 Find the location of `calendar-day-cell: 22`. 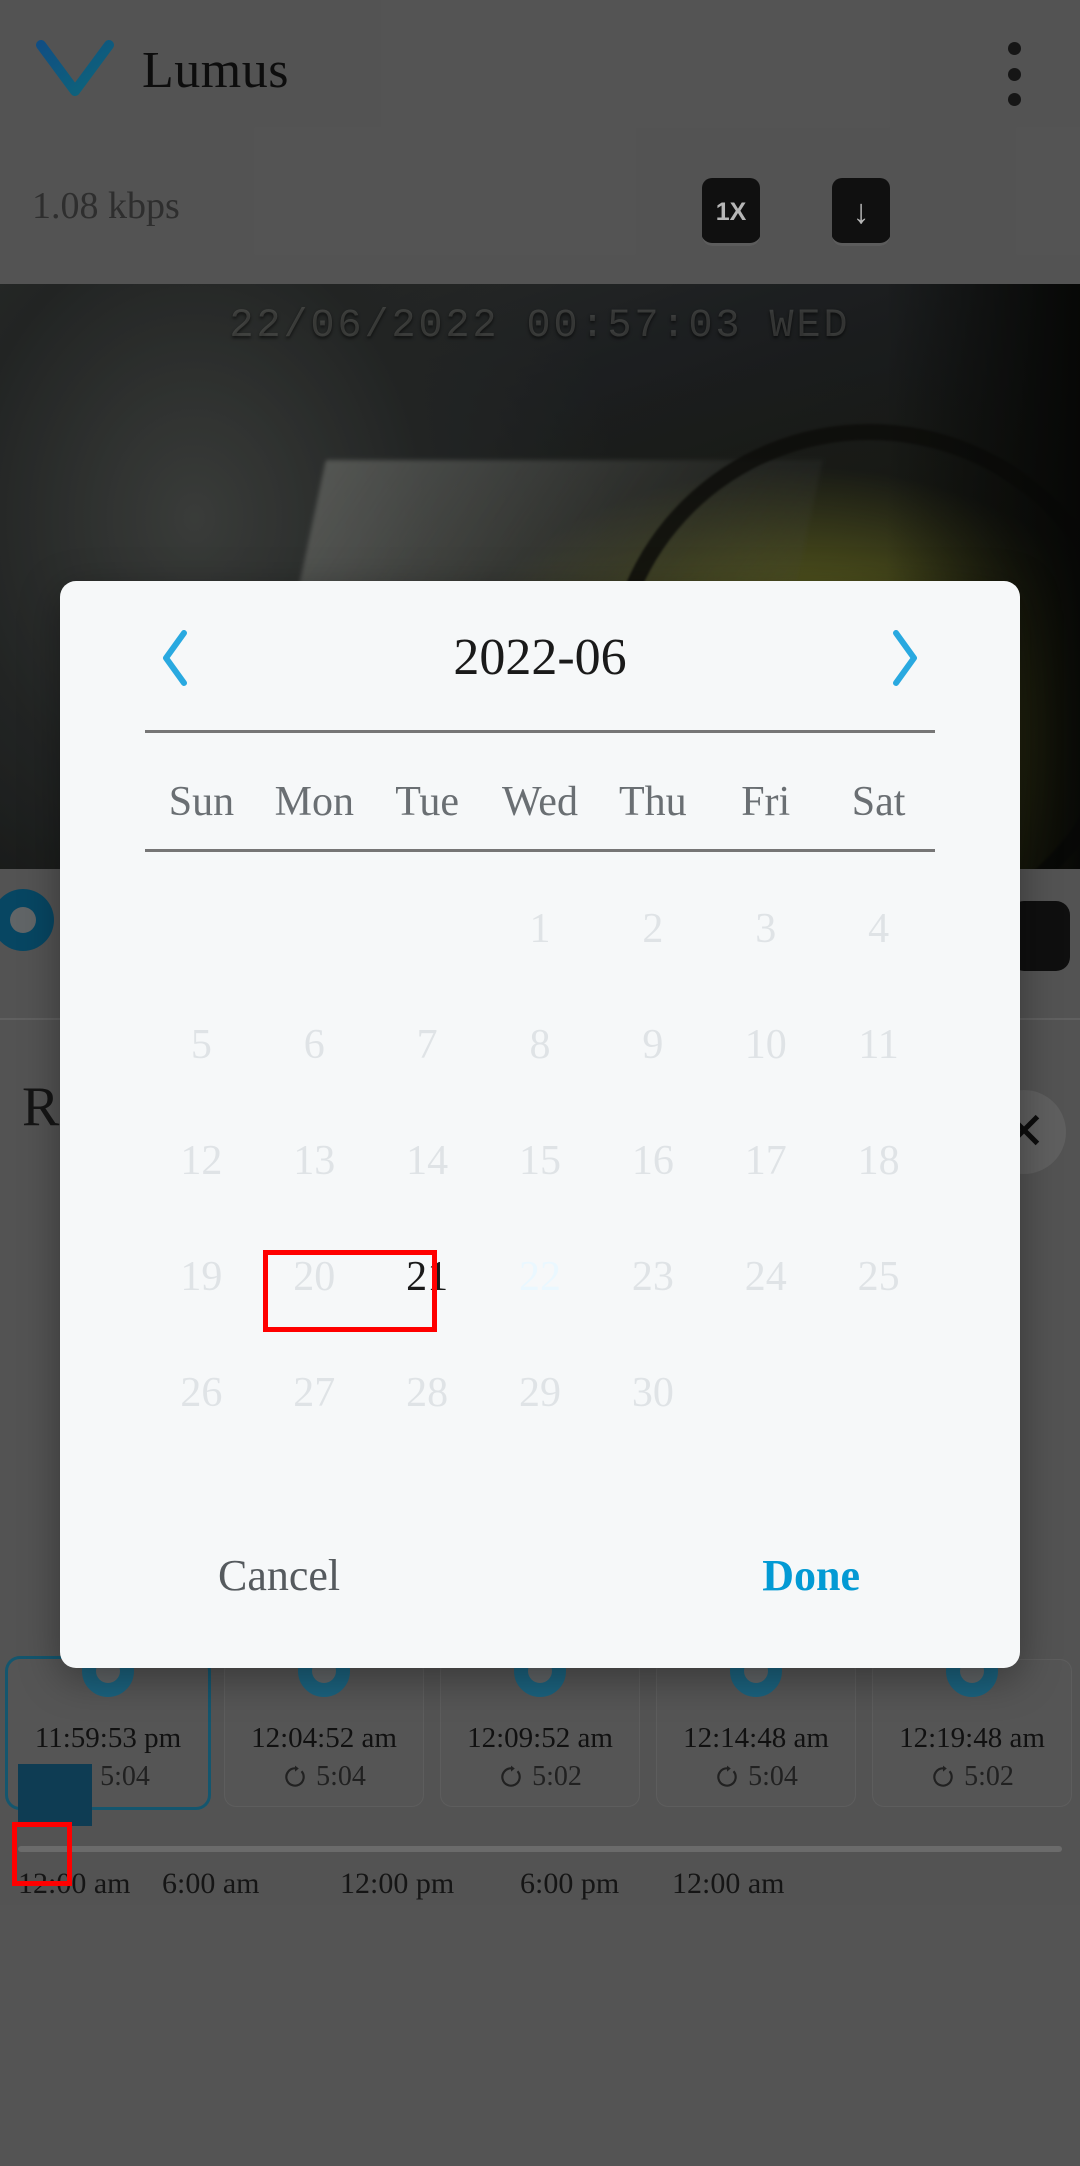

calendar-day-cell: 22 is located at coordinates (540, 1277).